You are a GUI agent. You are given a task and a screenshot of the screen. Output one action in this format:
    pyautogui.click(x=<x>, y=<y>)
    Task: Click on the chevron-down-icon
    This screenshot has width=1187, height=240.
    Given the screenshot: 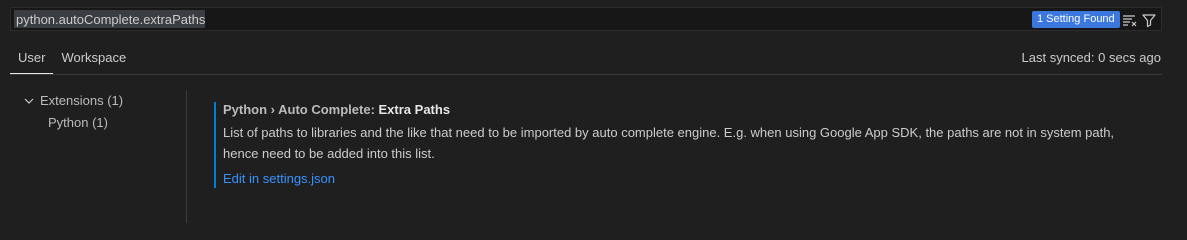 What is the action you would take?
    pyautogui.click(x=29, y=101)
    